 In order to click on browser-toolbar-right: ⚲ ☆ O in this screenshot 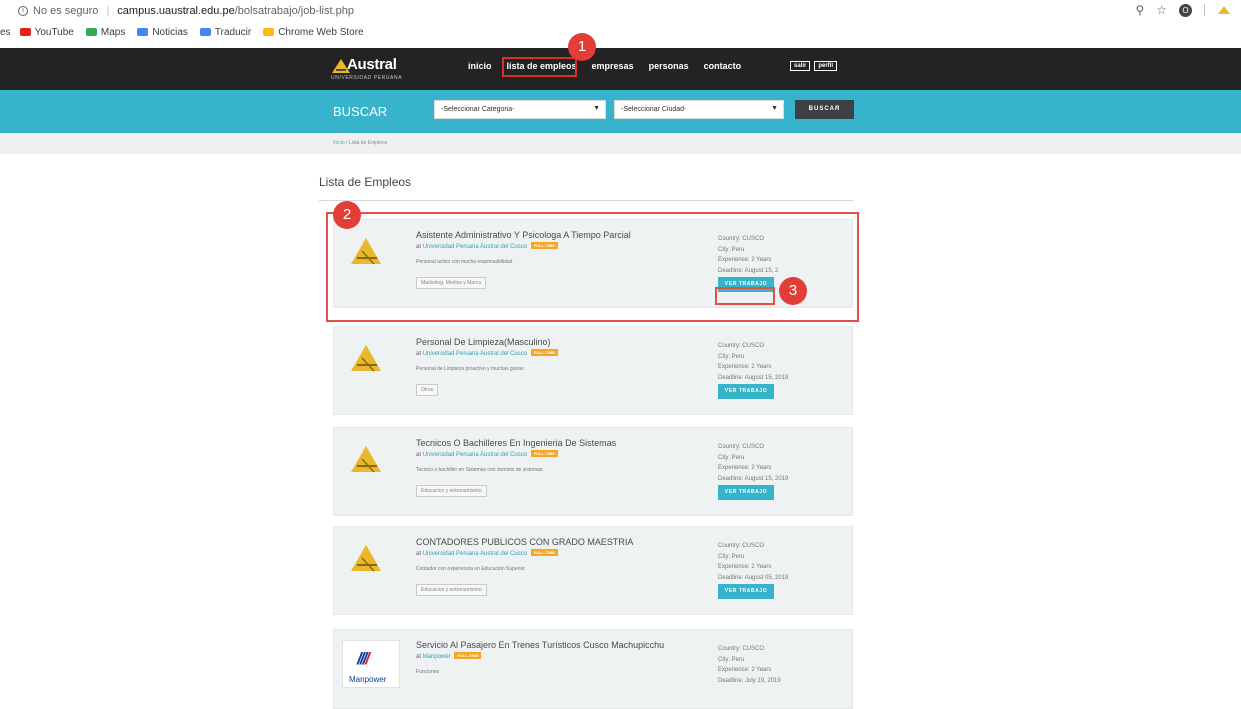, I will do `click(1183, 10)`.